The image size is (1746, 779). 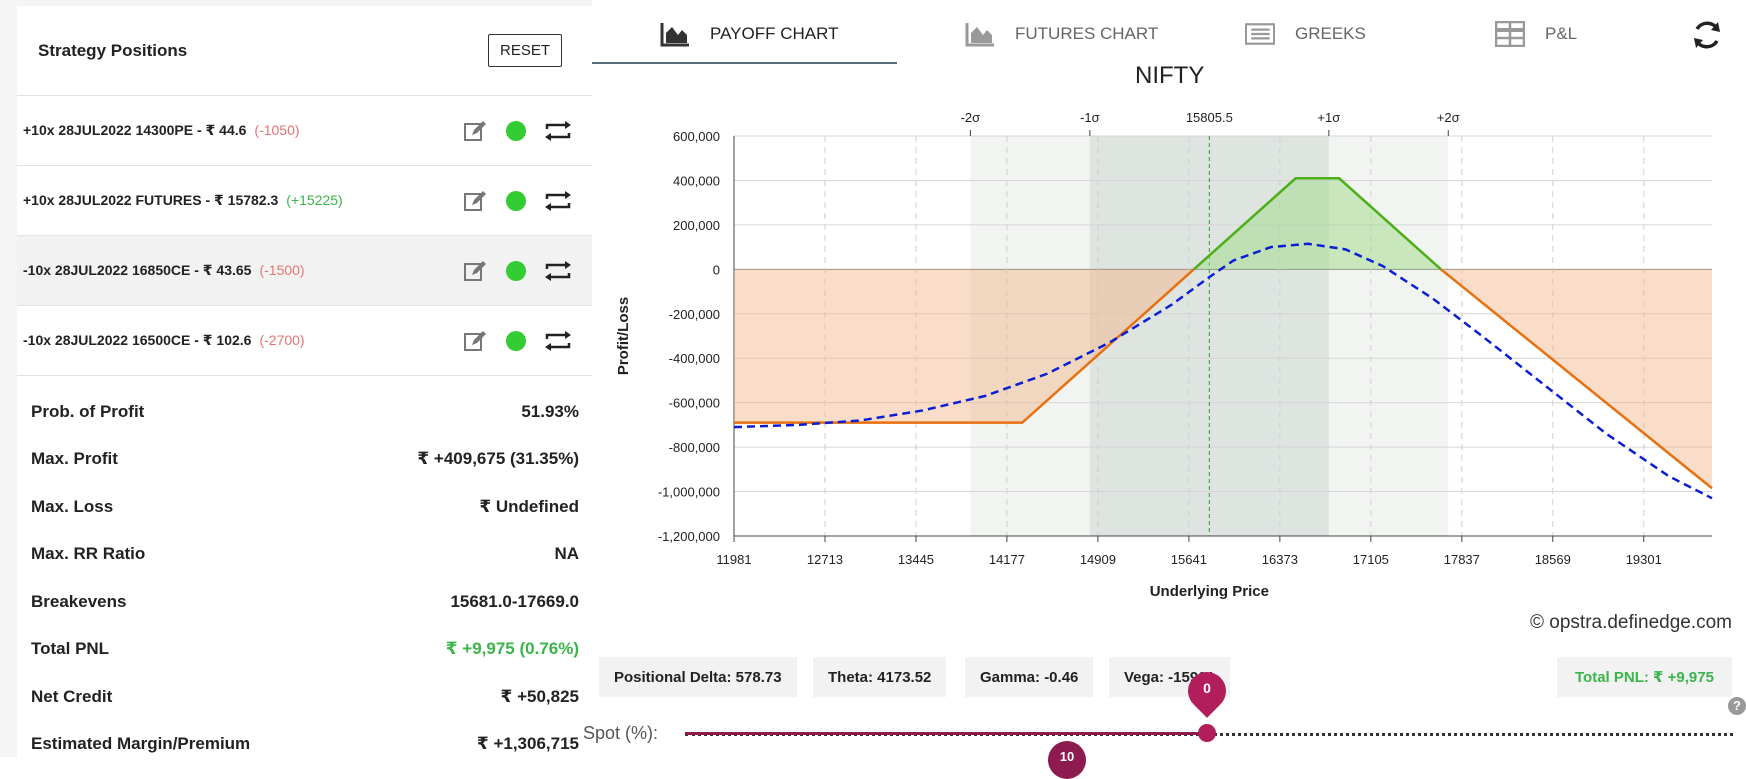 What do you see at coordinates (1561, 33) in the screenshot?
I see `tab-label: P&L` at bounding box center [1561, 33].